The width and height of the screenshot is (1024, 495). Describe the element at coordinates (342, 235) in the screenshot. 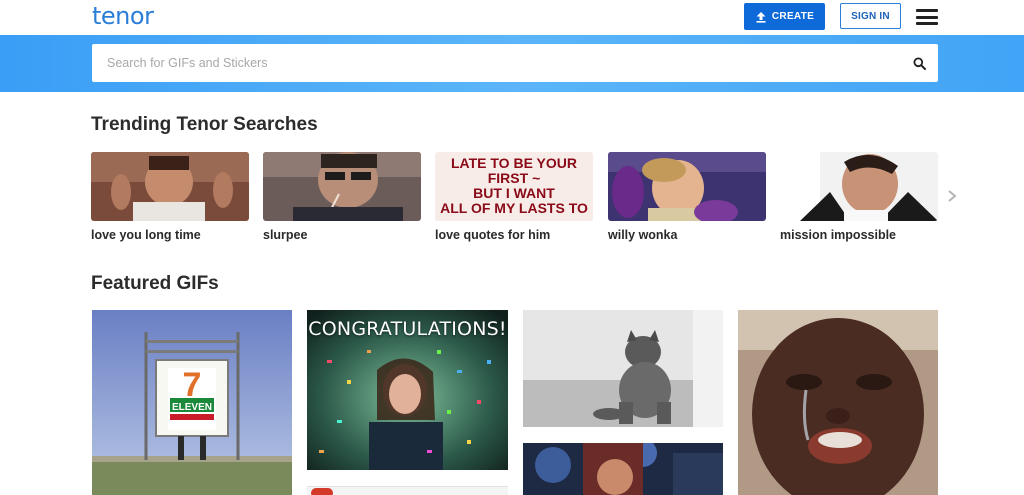

I see `trending-label: slurpee` at that location.